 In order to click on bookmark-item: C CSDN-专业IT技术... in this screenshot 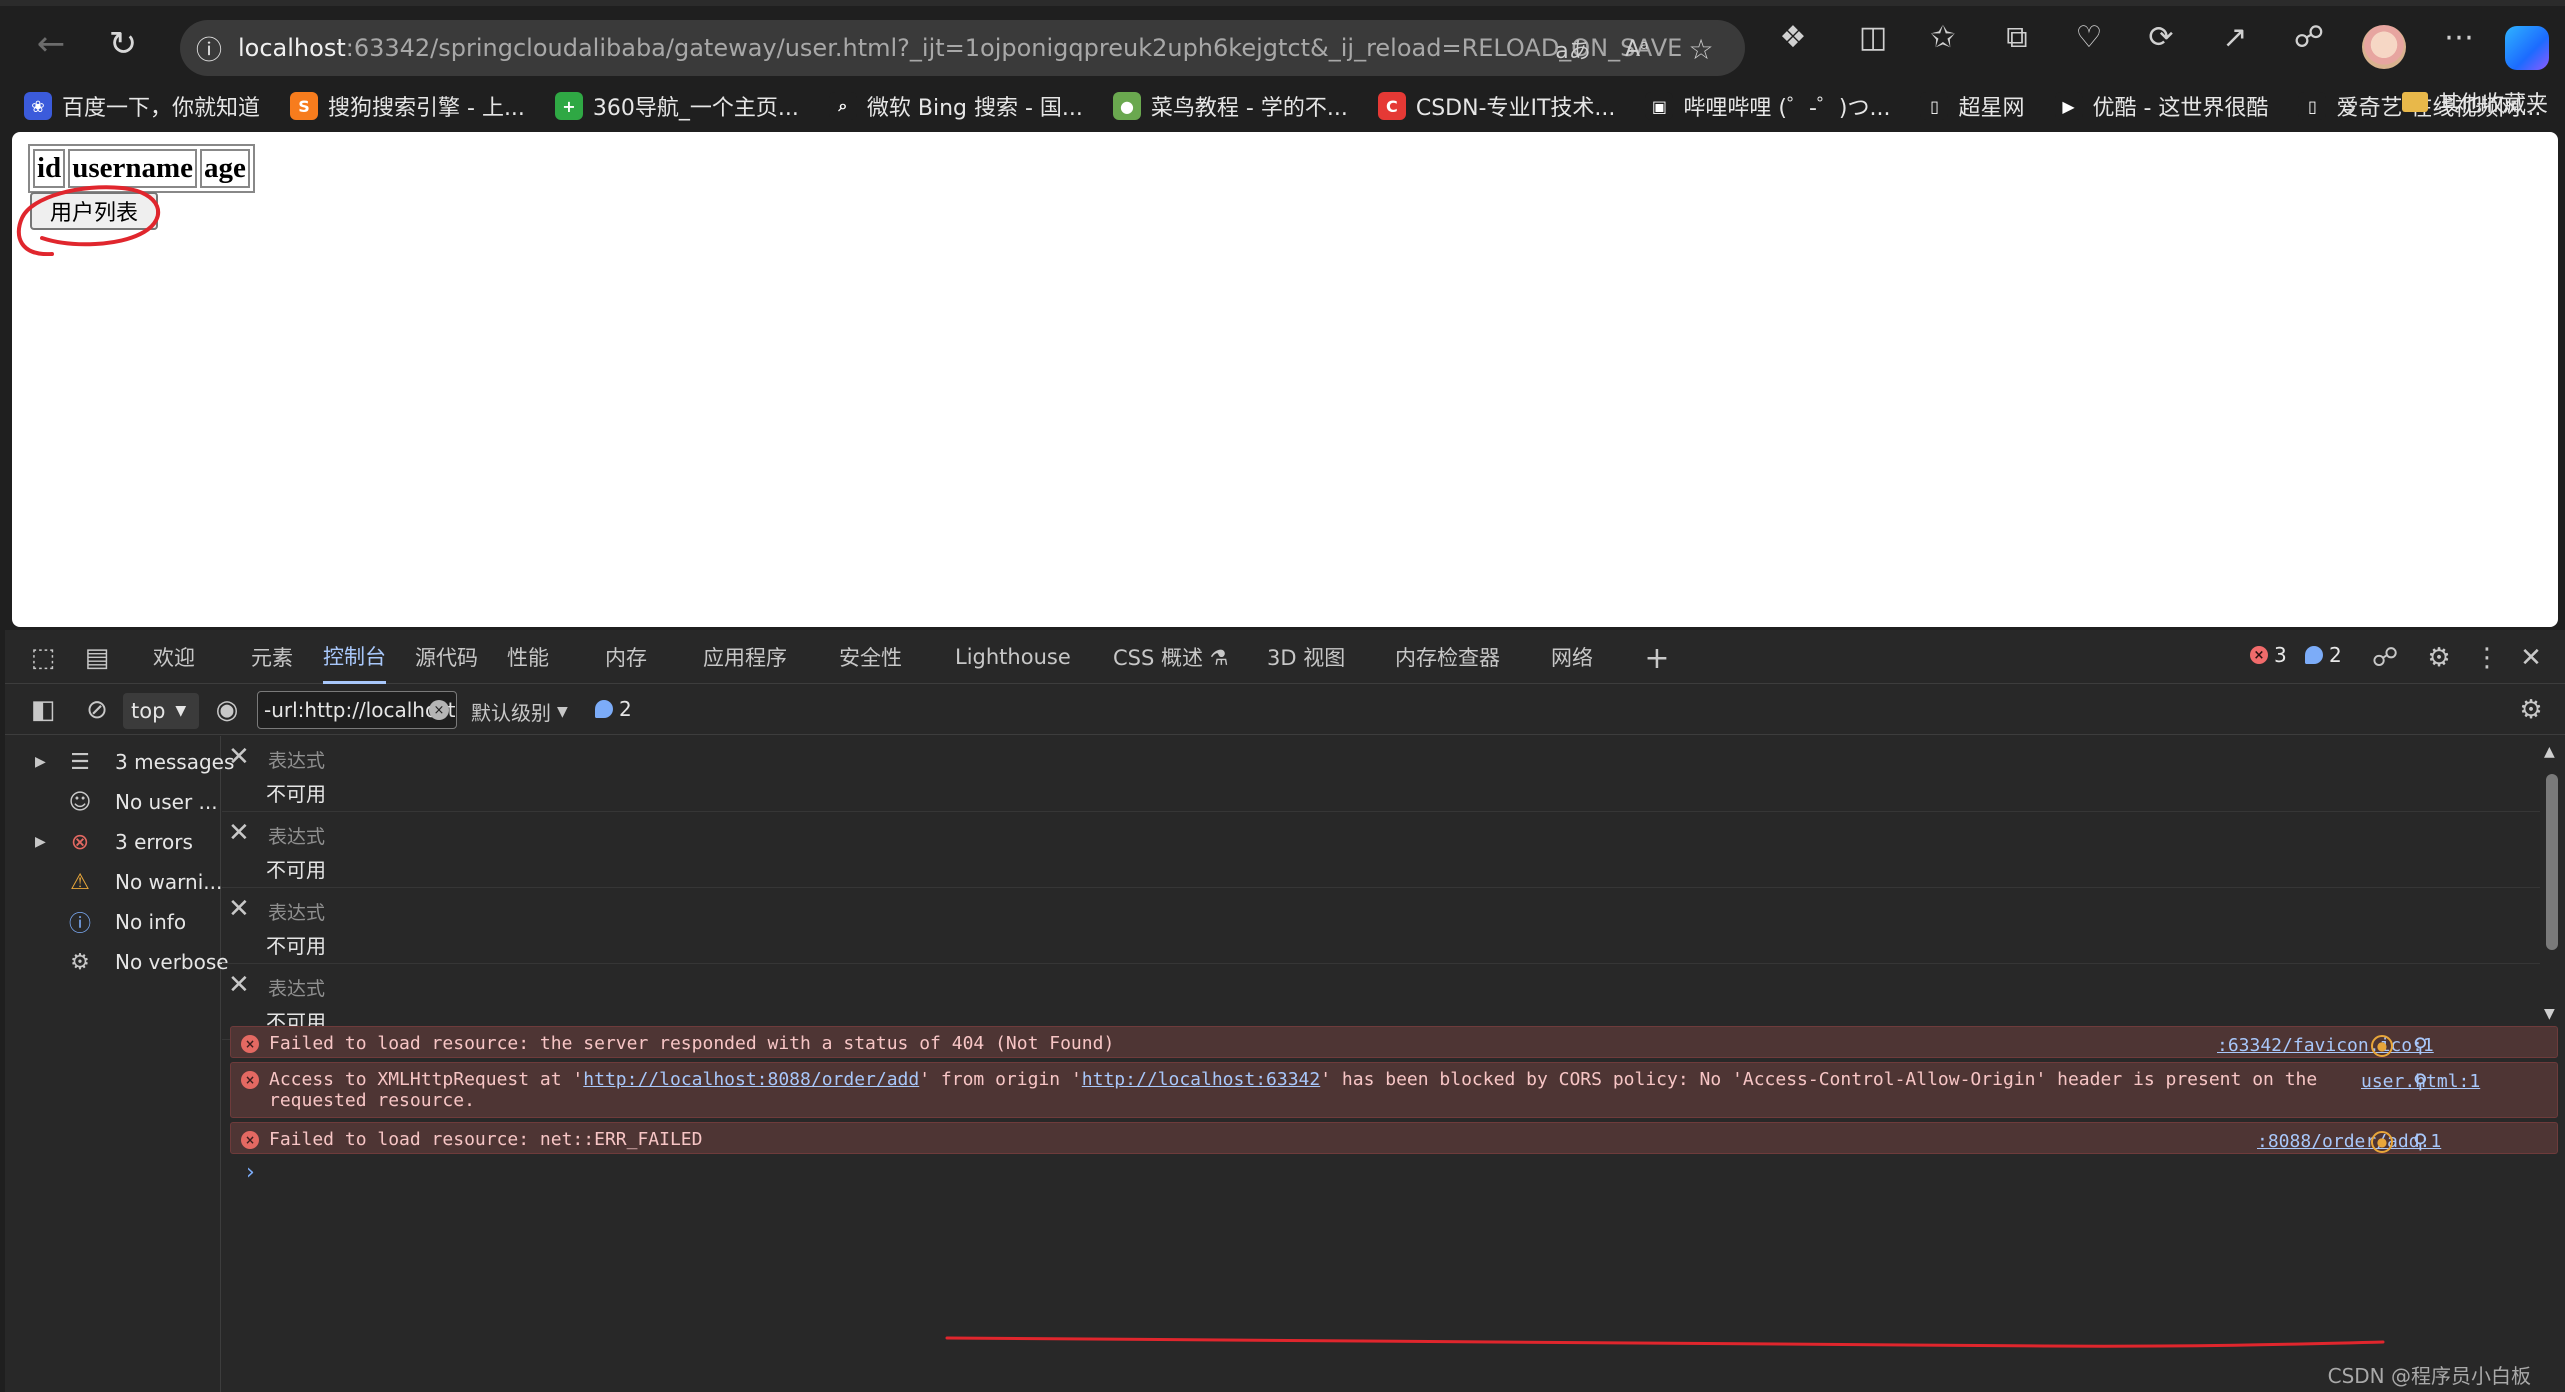, I will do `click(1496, 106)`.